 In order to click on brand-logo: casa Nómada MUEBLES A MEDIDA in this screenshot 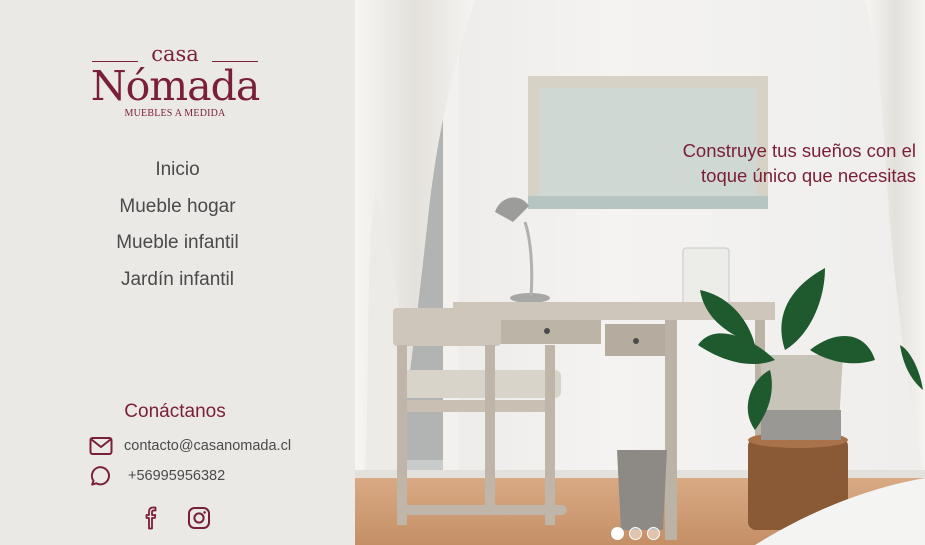, I will do `click(175, 82)`.